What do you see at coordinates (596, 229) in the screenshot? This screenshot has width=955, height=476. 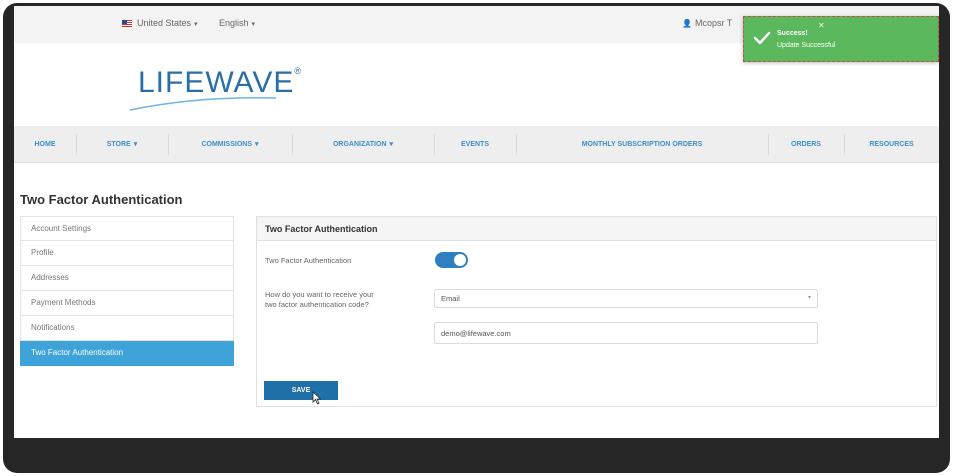 I see `panel-title: Two Factor Authentication` at bounding box center [596, 229].